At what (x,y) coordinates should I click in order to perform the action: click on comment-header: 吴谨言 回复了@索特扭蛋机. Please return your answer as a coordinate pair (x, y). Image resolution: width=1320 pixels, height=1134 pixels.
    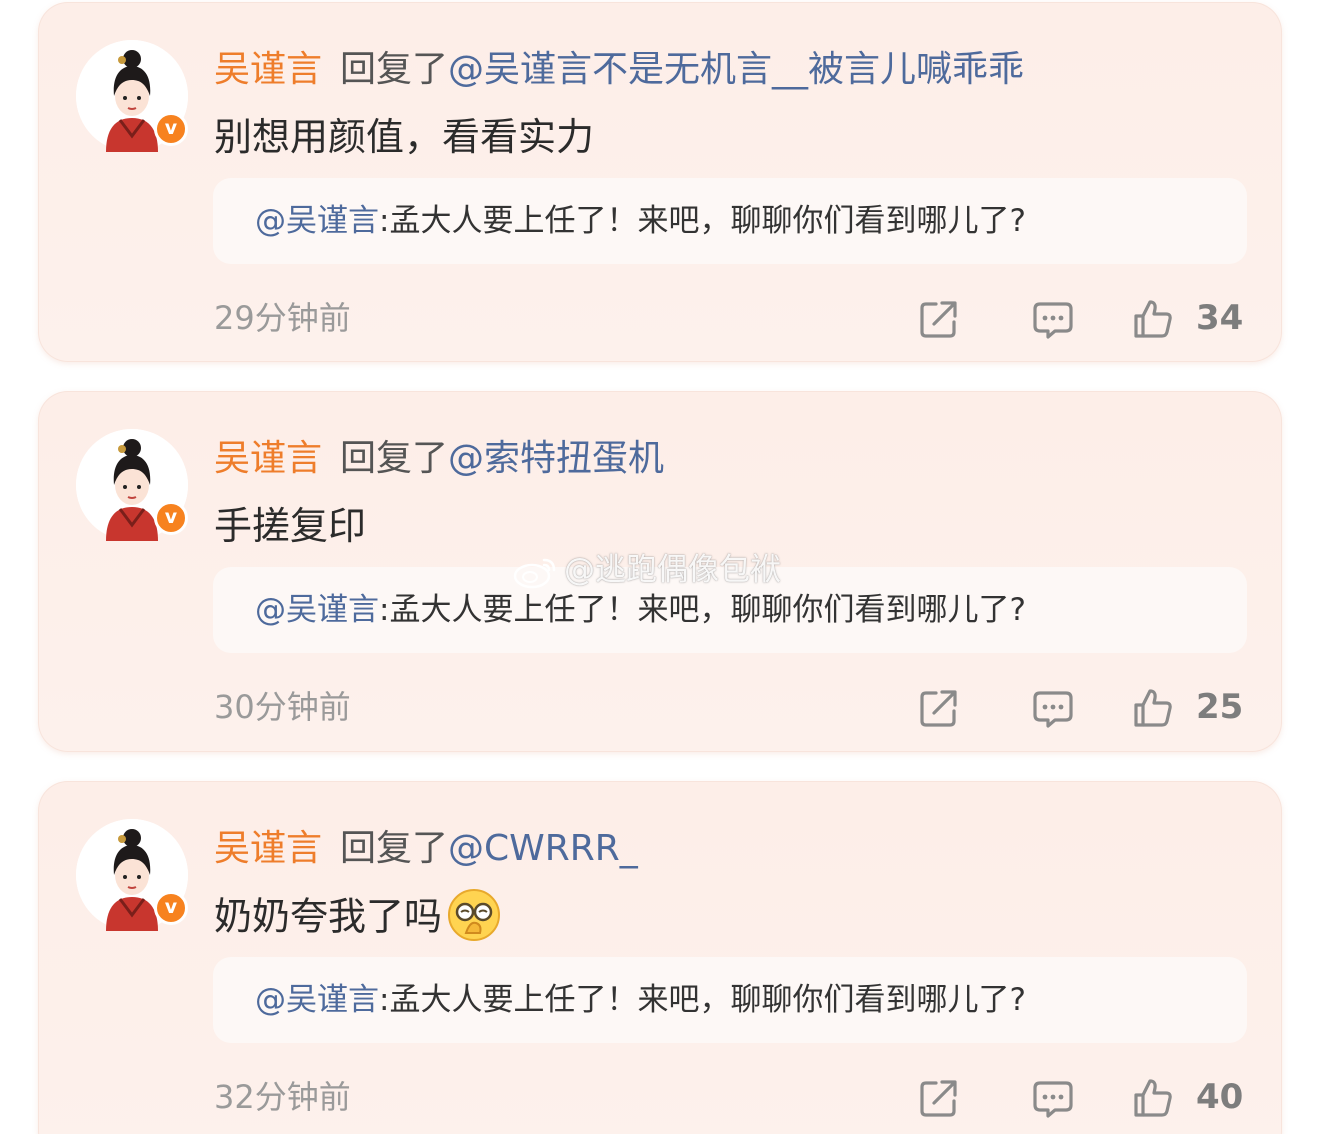
    Looking at the image, I should click on (439, 459).